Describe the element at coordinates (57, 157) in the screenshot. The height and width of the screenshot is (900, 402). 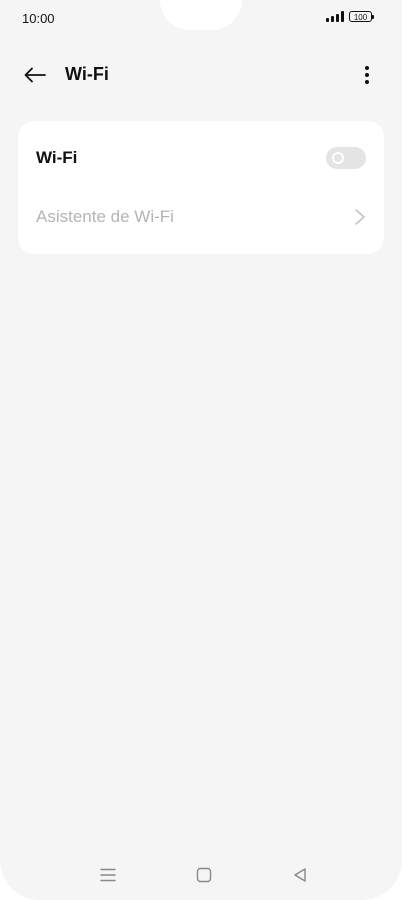
I see `wifi-label: Wi-Fi` at that location.